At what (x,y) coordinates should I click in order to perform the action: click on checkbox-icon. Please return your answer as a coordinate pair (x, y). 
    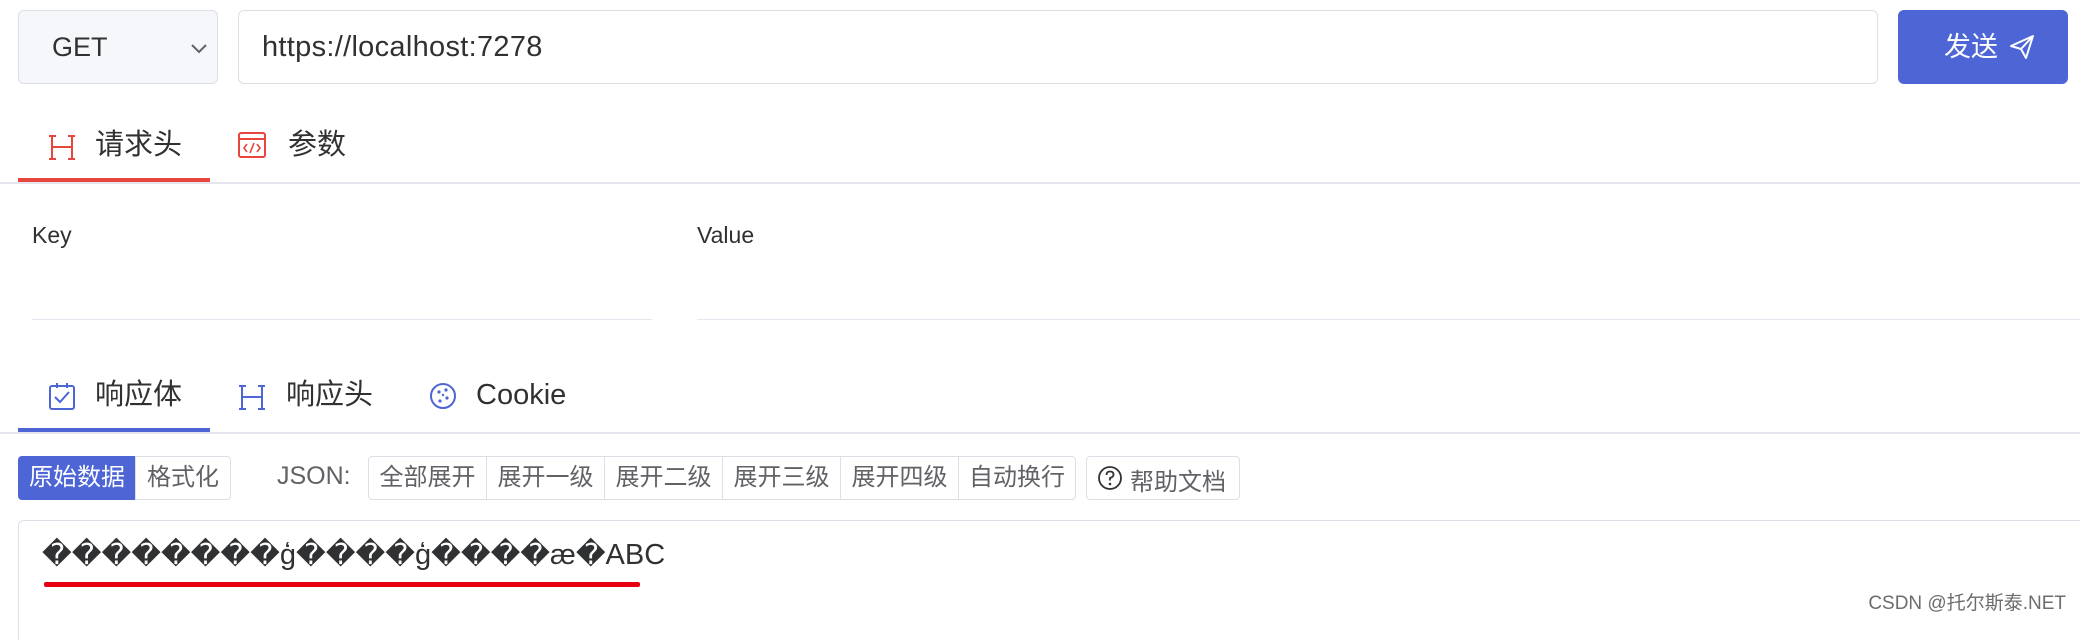
    Looking at the image, I should click on (62, 396).